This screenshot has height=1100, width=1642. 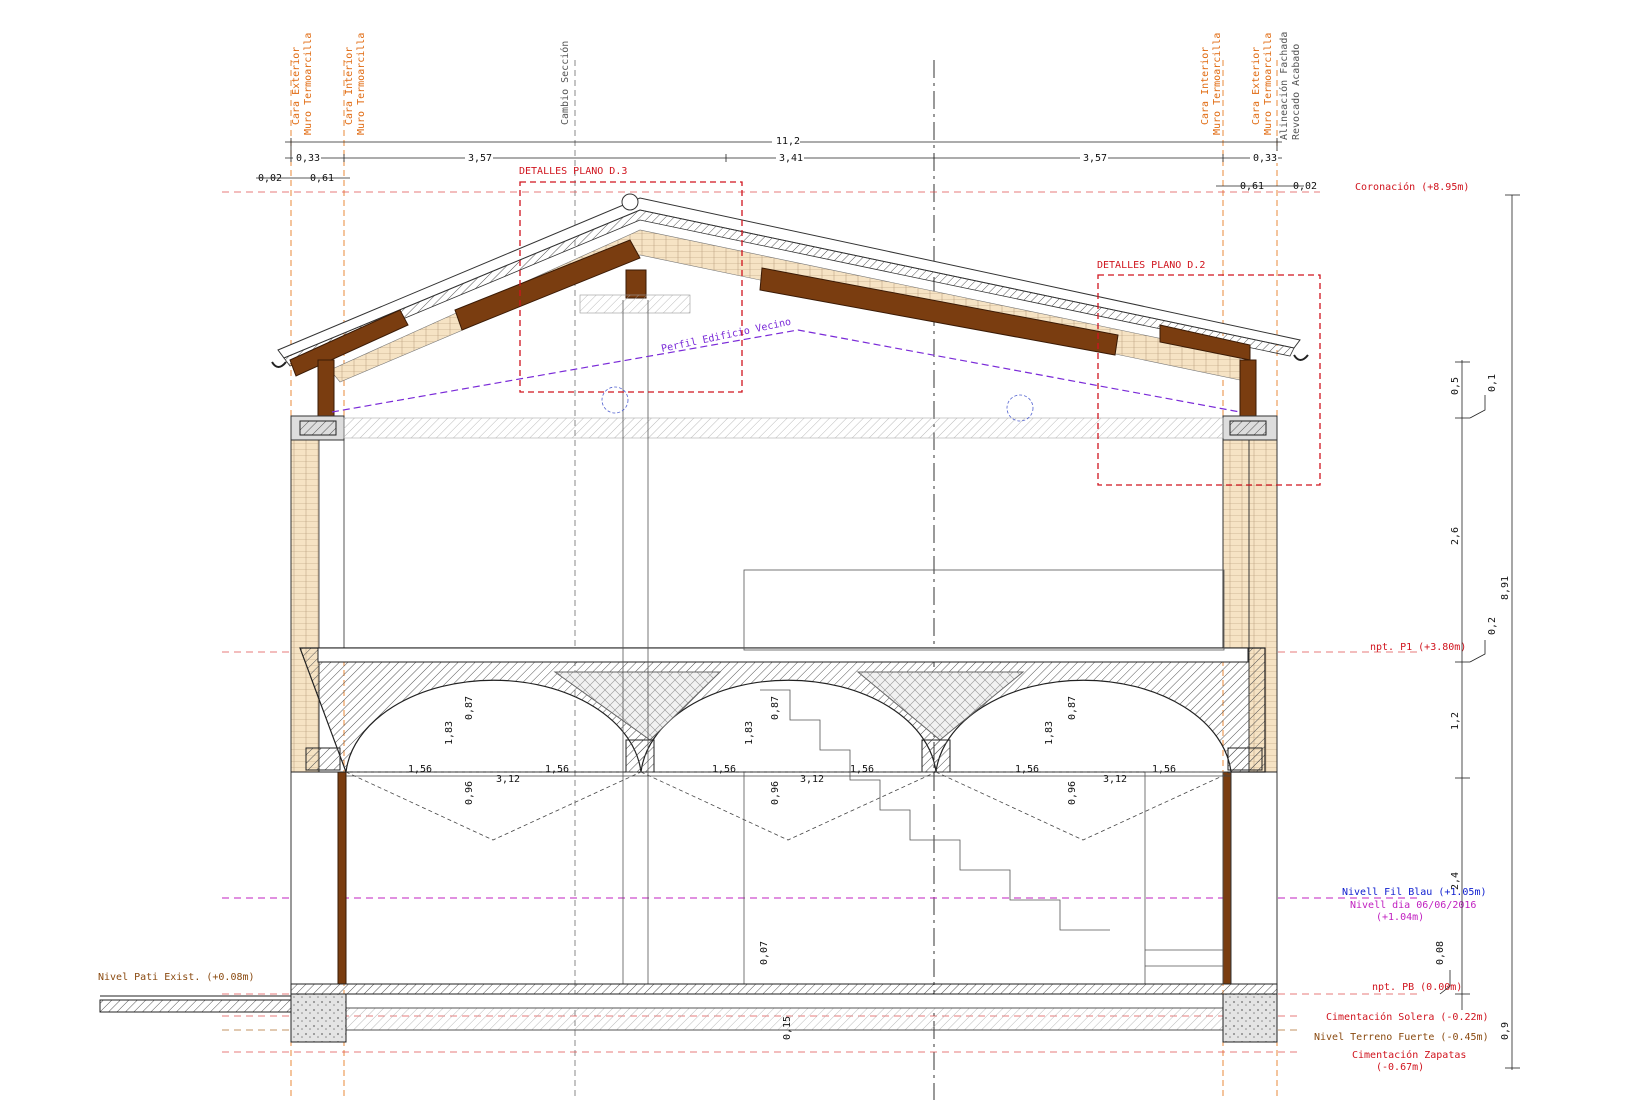 What do you see at coordinates (726, 336) in the screenshot?
I see `neighbor-profile-label: Perfil Edificio Vecino` at bounding box center [726, 336].